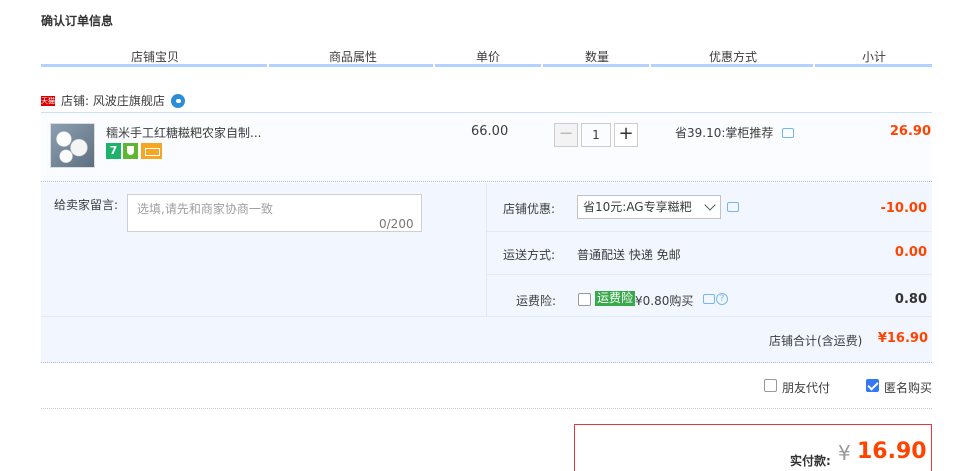  I want to click on message-char-count: 0/200, so click(396, 224).